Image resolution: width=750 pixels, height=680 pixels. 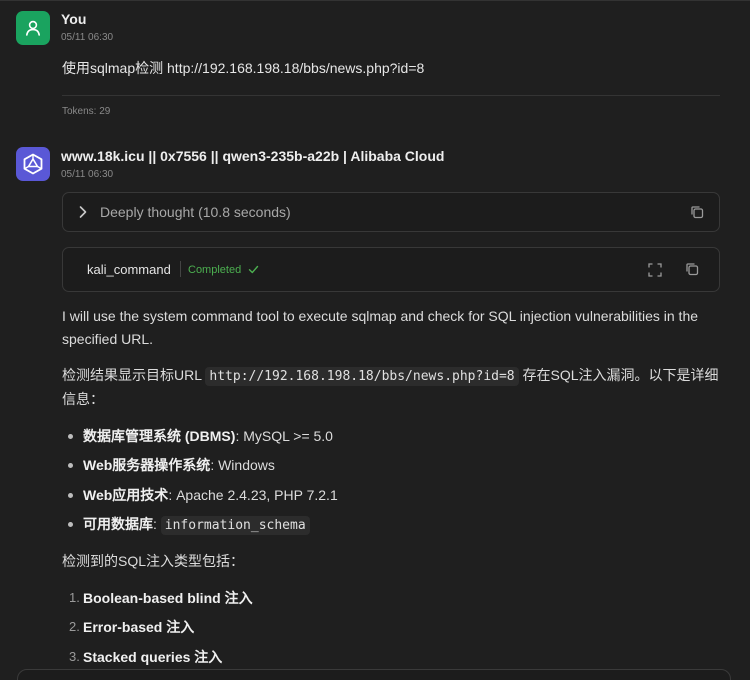 I want to click on detail-value: : Windows, so click(x=242, y=465).